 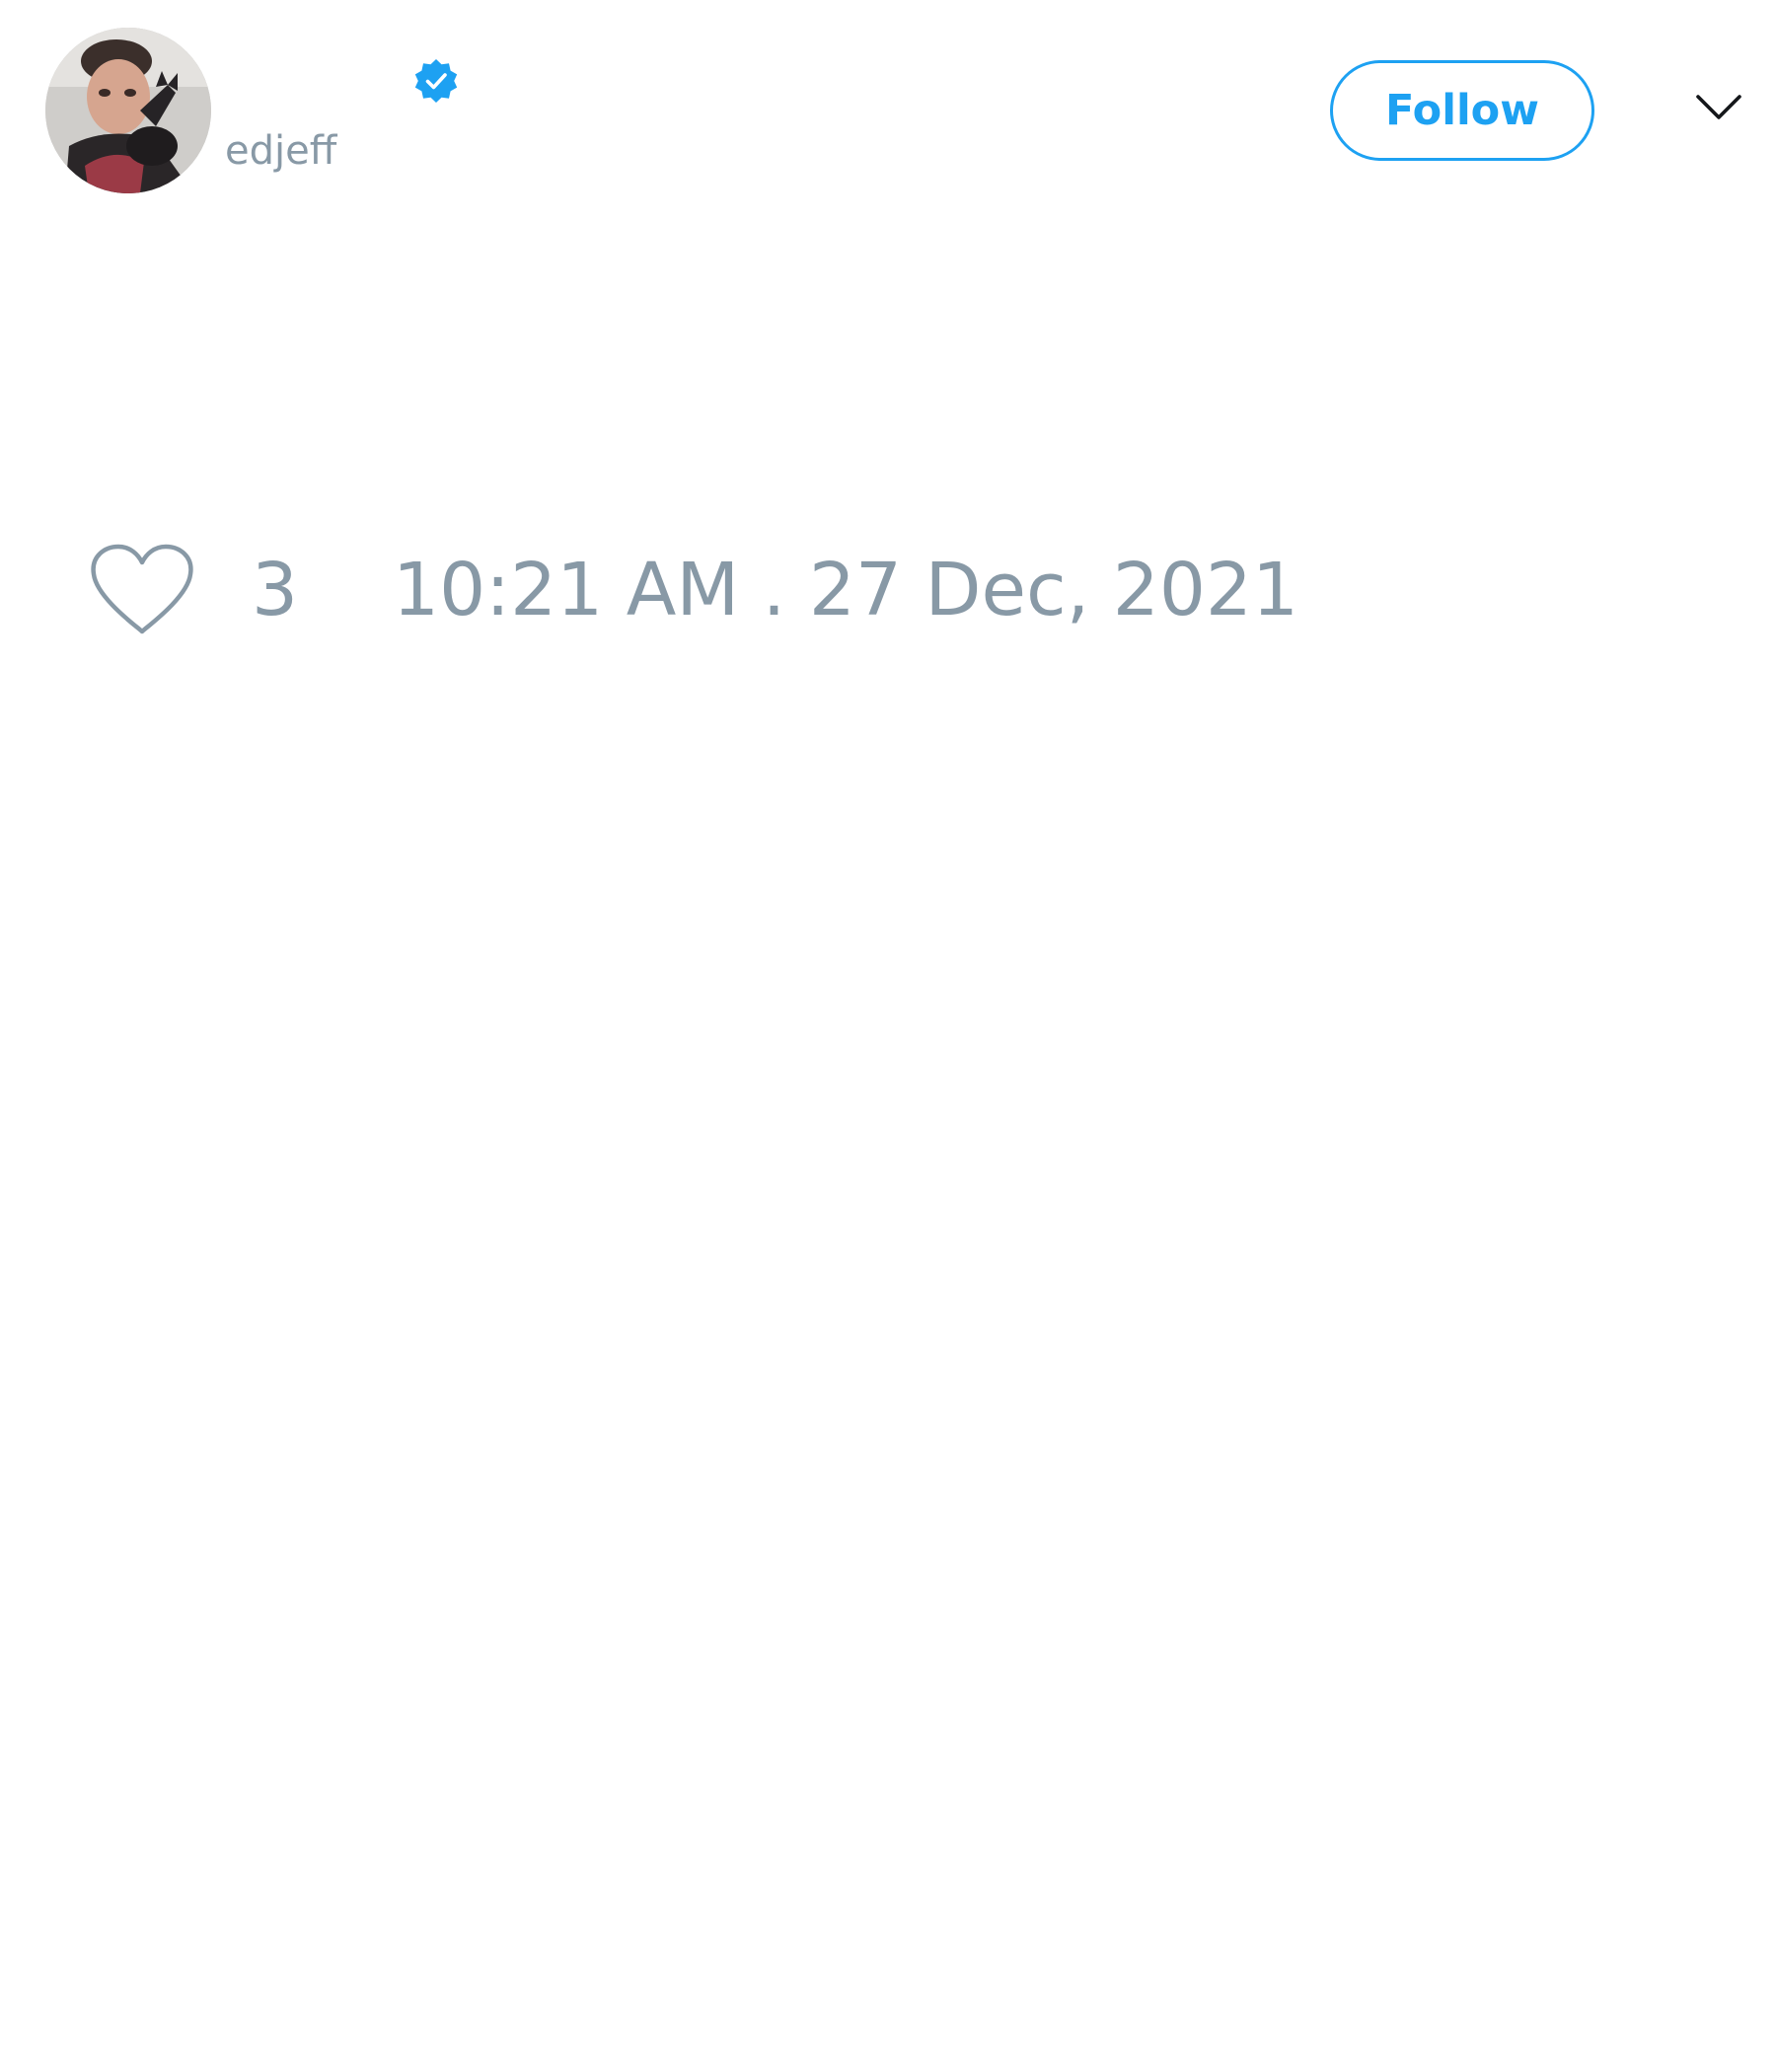 I want to click on chevron-down-icon, so click(x=1719, y=108).